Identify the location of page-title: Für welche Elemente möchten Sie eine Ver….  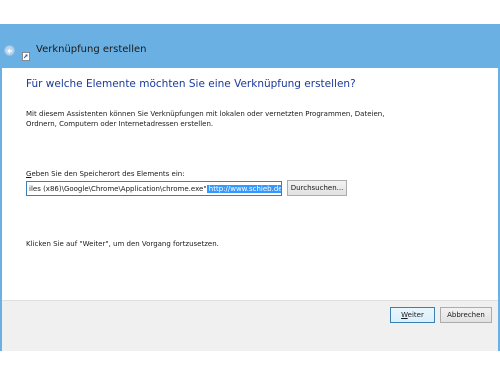
(191, 84).